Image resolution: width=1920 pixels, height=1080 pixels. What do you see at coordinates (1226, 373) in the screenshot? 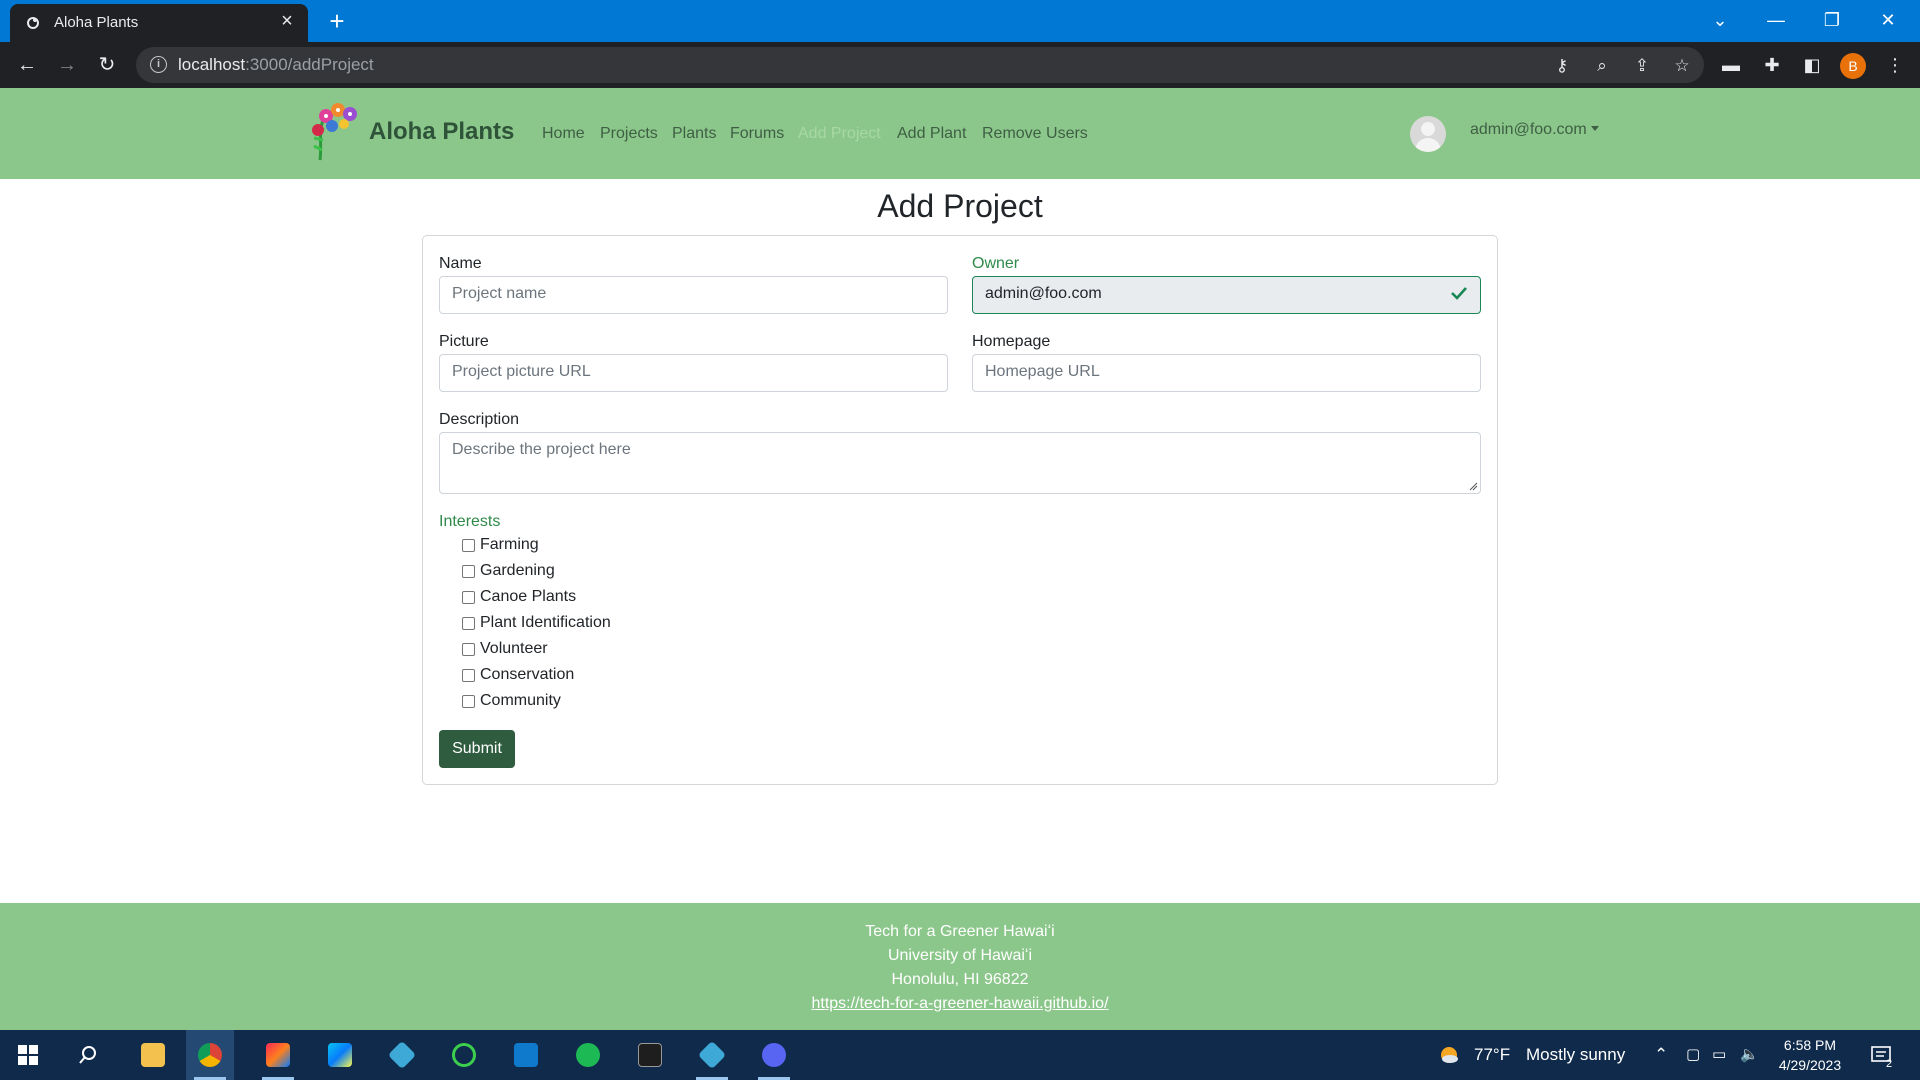
I see `homepage-input: Homepage URL` at bounding box center [1226, 373].